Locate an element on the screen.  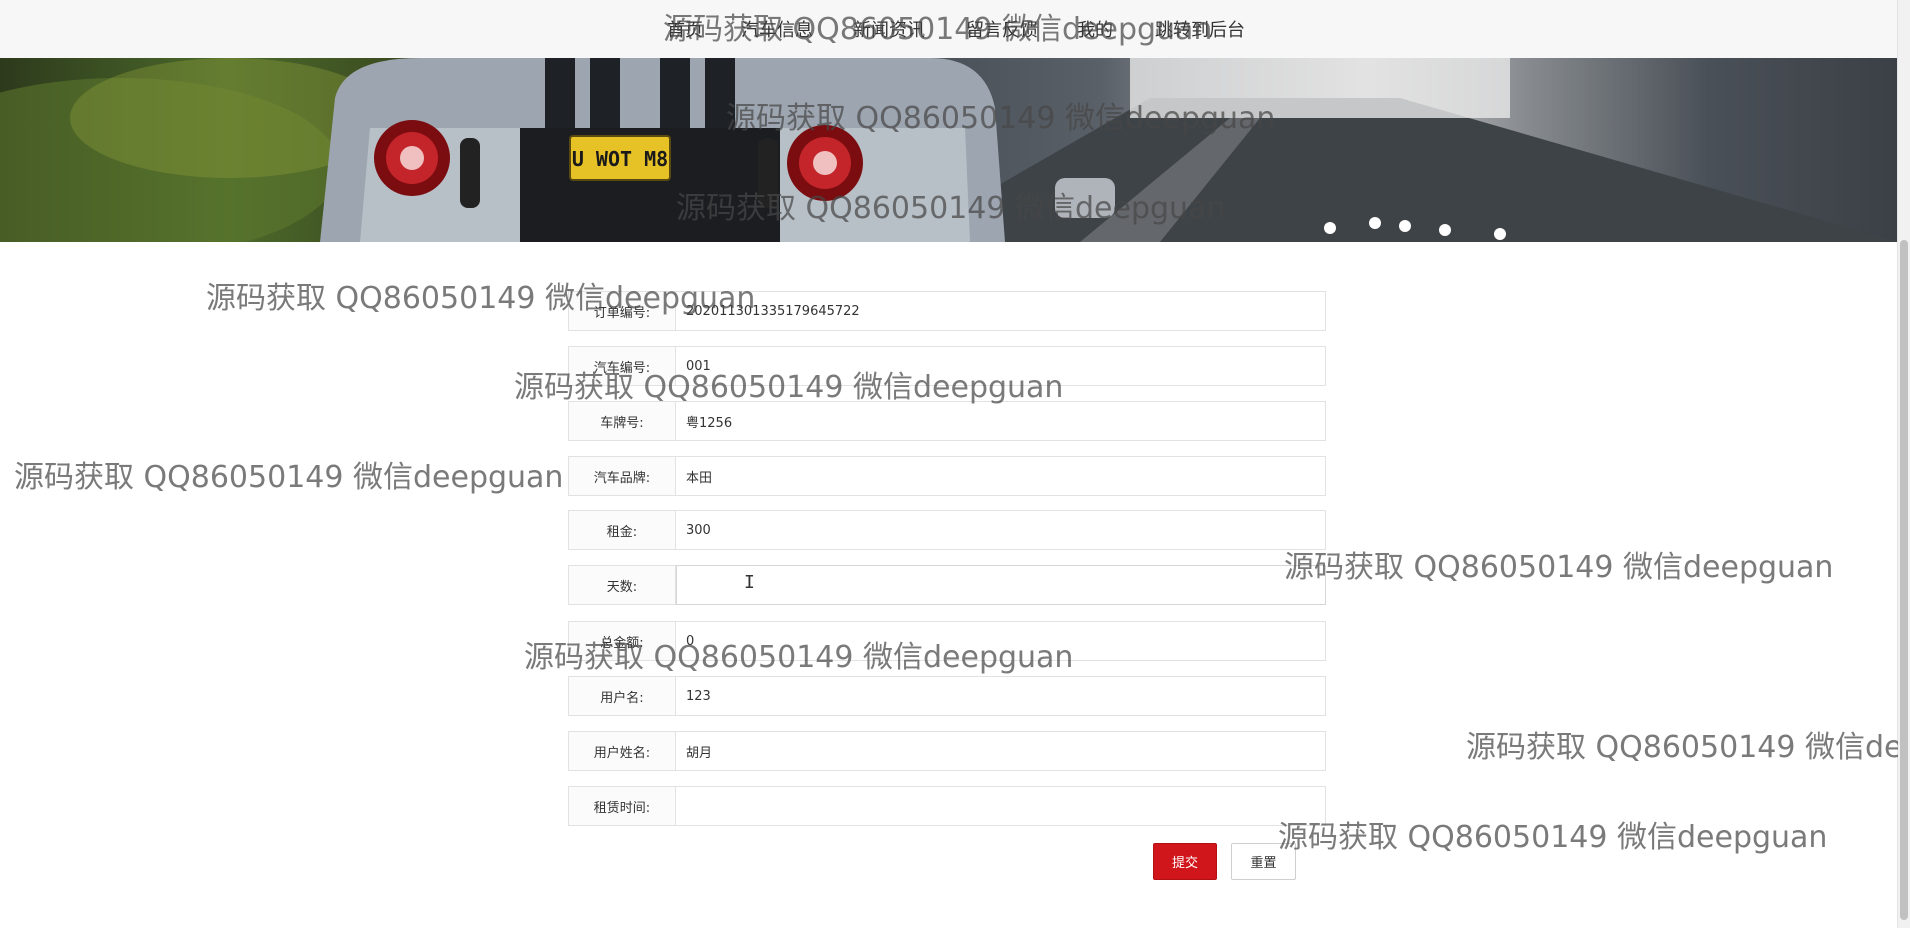
label-rent: 租金: is located at coordinates (622, 530).